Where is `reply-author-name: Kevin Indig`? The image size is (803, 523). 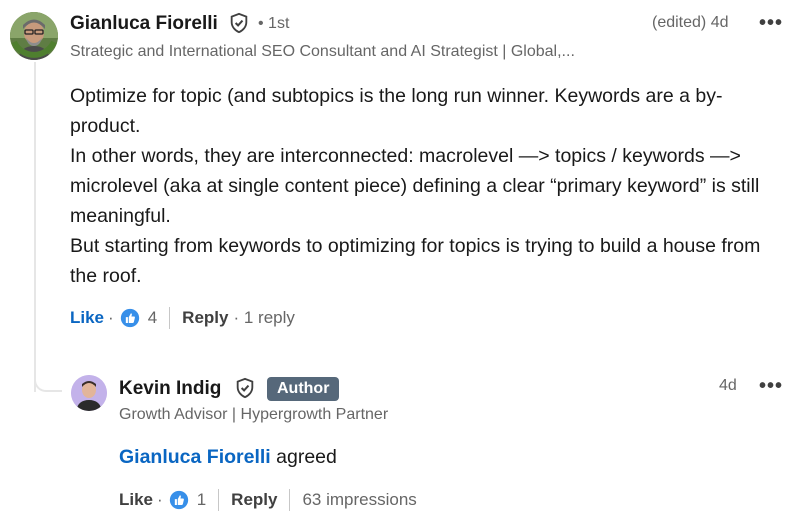 reply-author-name: Kevin Indig is located at coordinates (170, 389).